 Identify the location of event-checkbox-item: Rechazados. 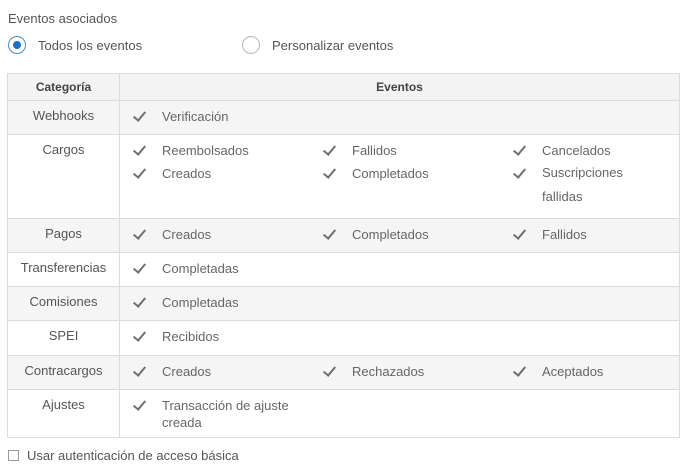
(417, 371).